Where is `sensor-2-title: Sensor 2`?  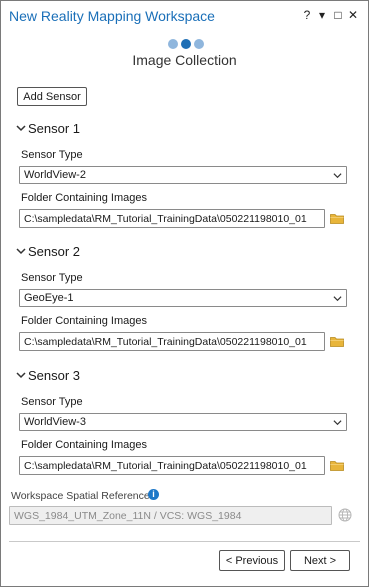 sensor-2-title: Sensor 2 is located at coordinates (54, 251).